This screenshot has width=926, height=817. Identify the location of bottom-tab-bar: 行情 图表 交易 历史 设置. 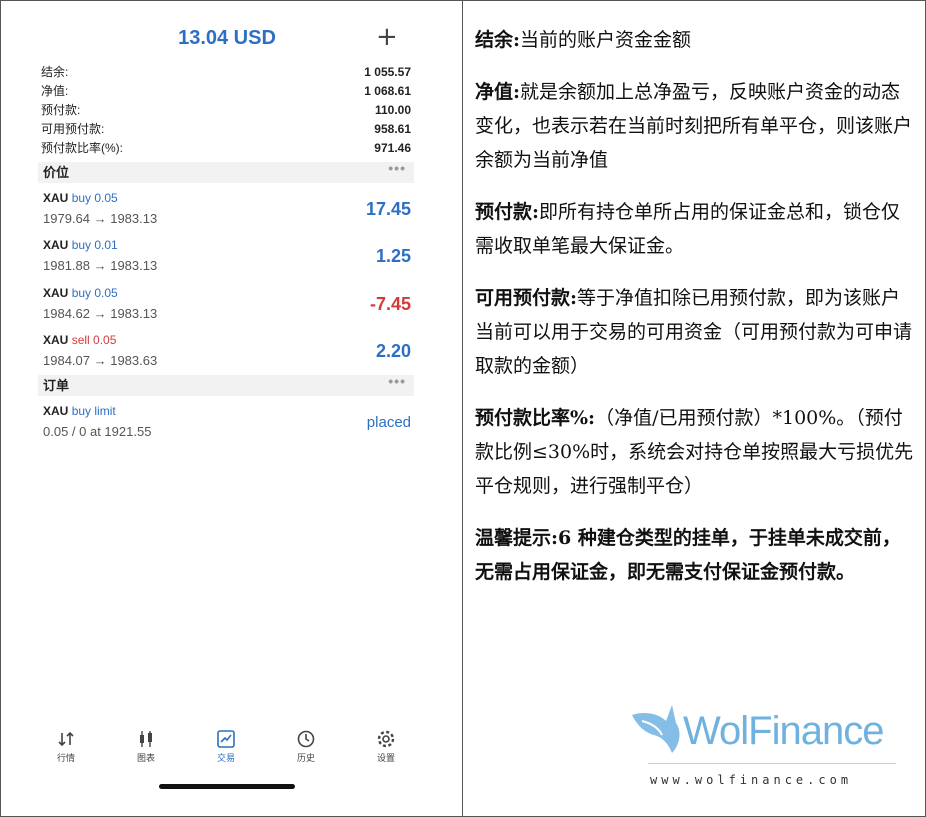
(226, 749).